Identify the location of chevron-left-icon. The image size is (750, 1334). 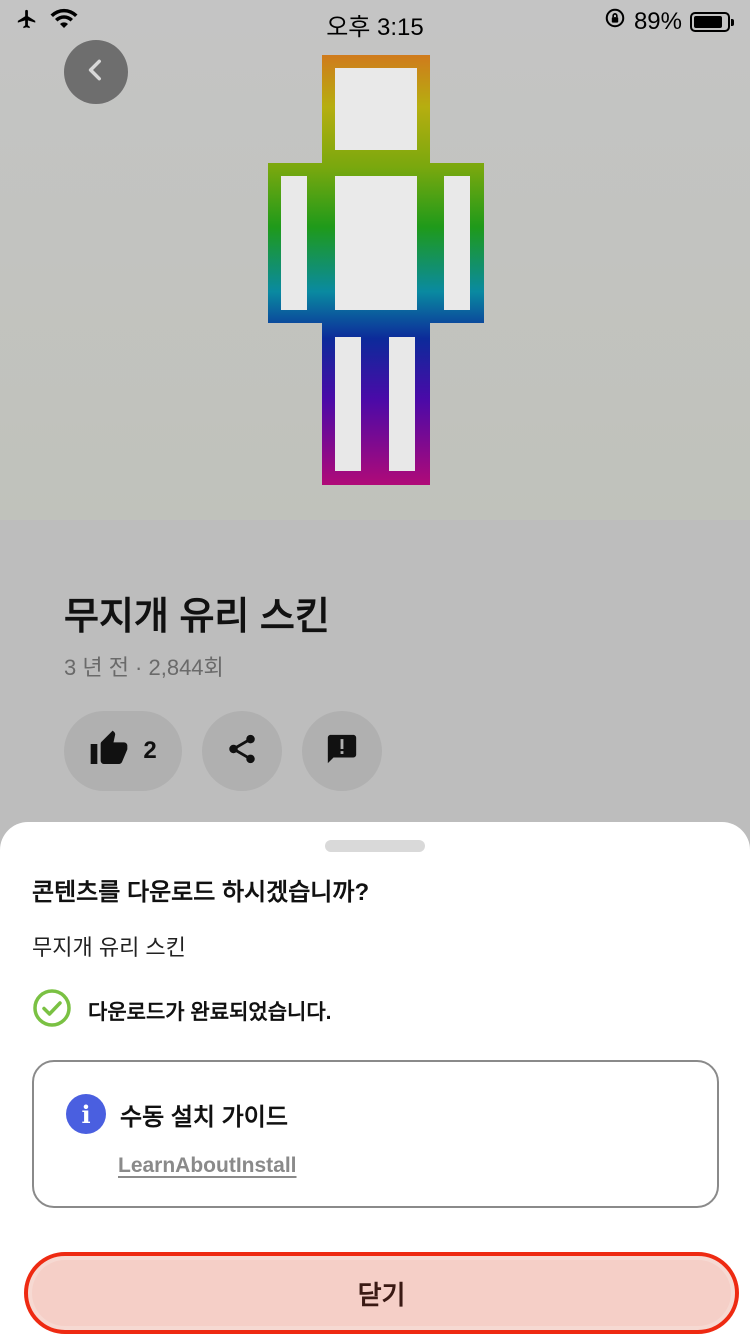
(96, 72).